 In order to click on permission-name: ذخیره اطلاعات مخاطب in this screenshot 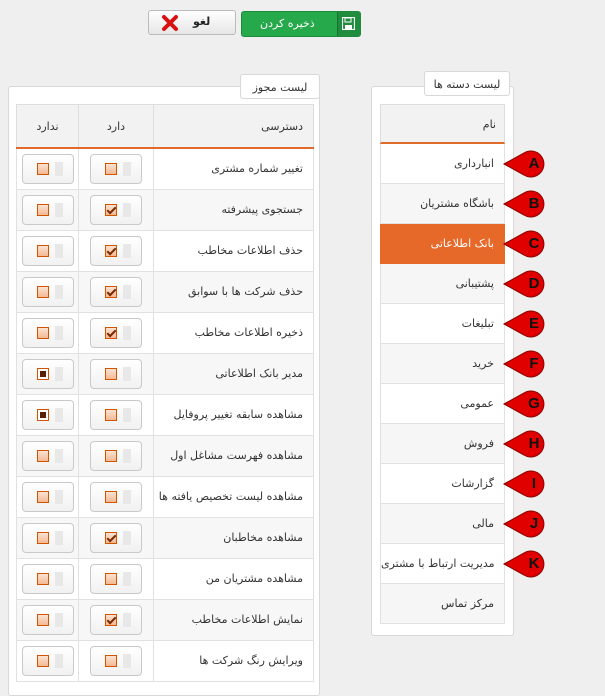, I will do `click(233, 332)`.